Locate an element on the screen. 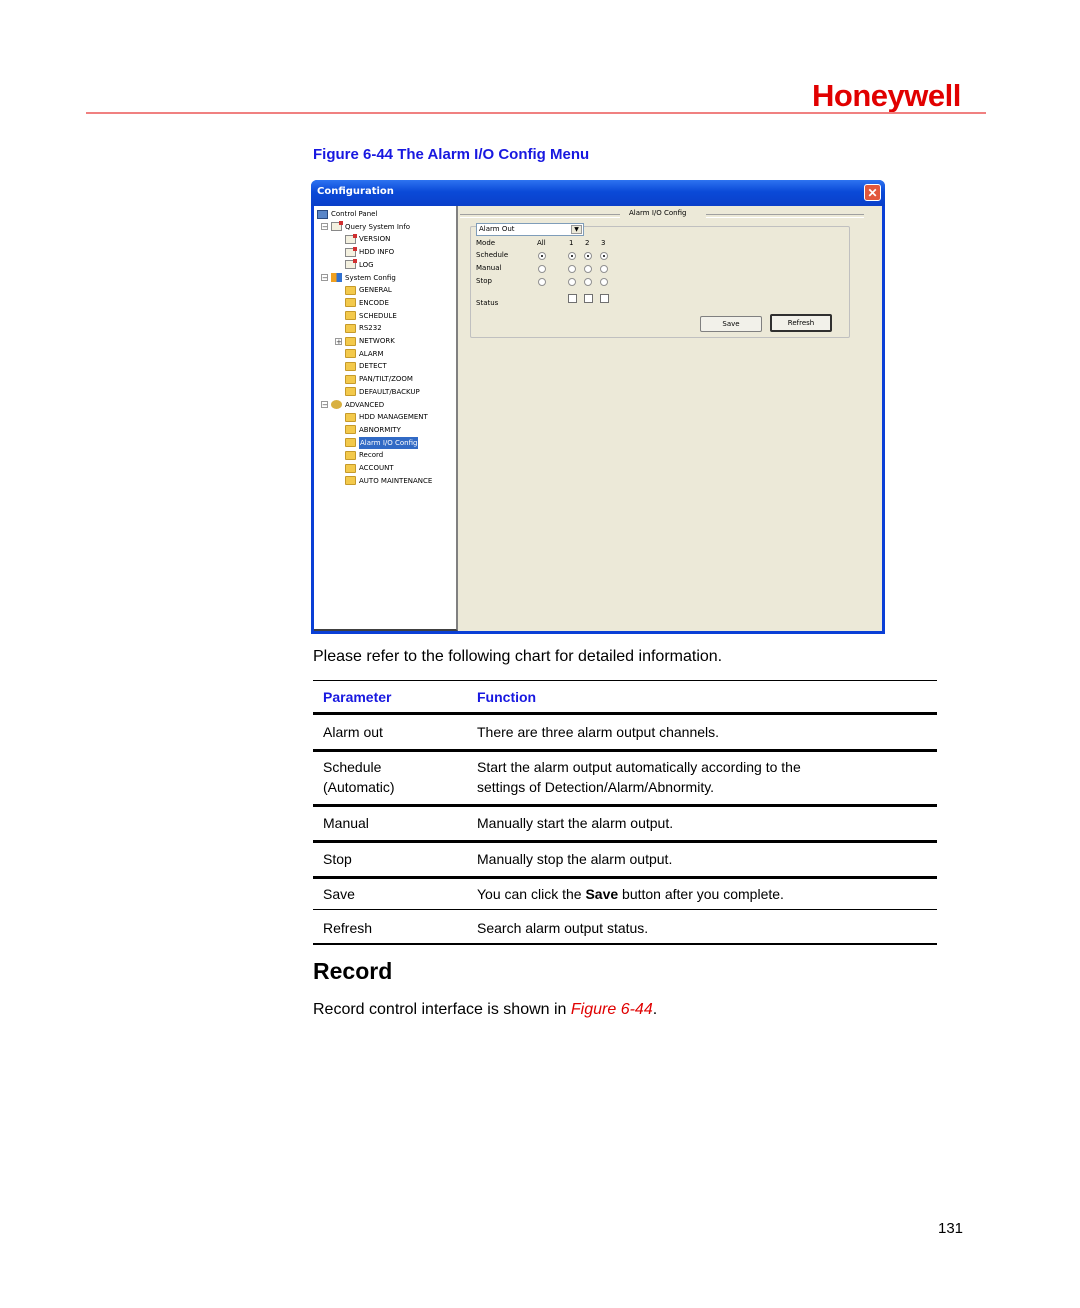  close-button: ✕ is located at coordinates (872, 192).